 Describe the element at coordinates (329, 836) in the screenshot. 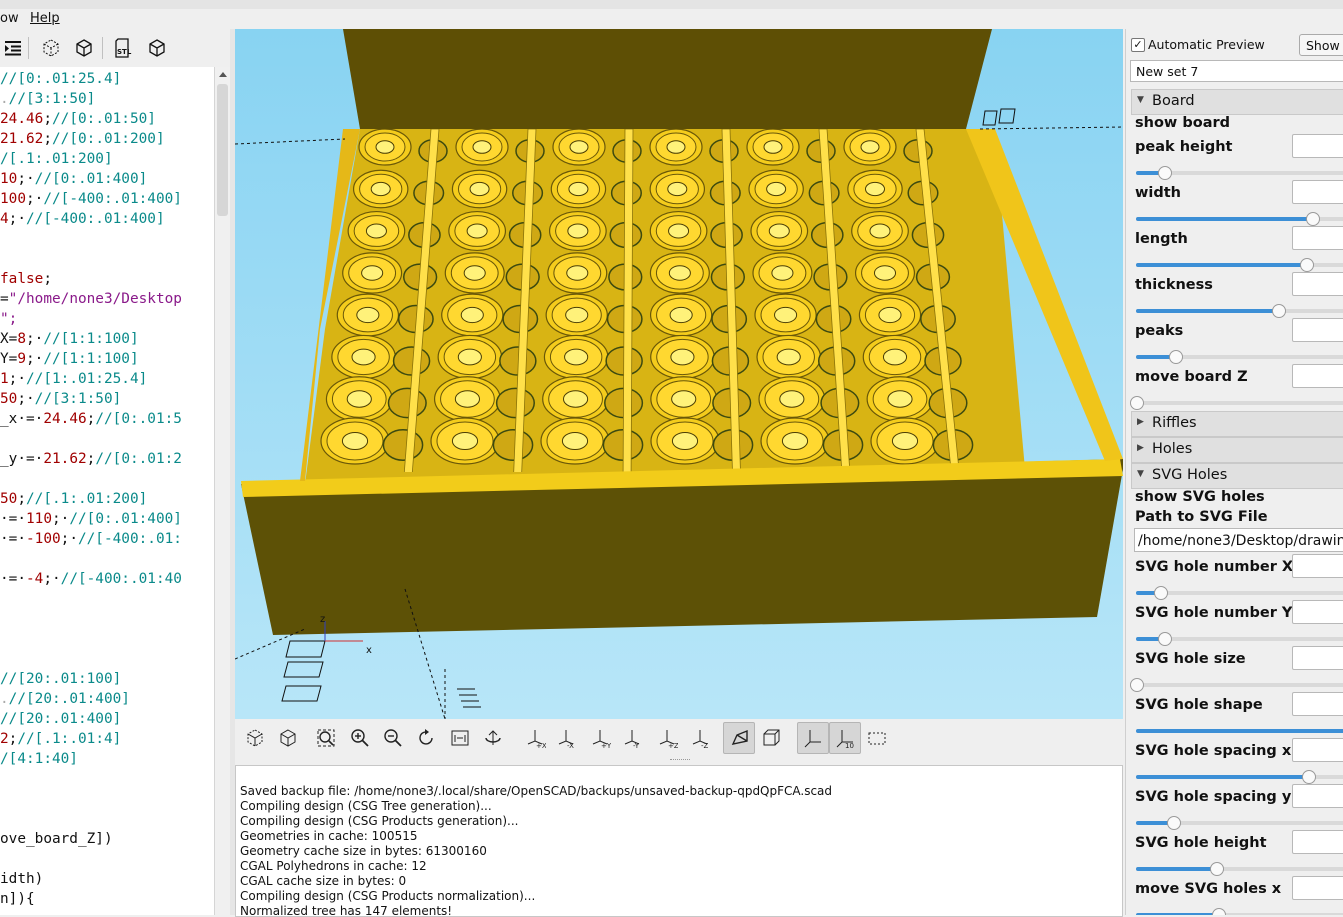

I see `console-line: Geometries in cache: 100515` at that location.